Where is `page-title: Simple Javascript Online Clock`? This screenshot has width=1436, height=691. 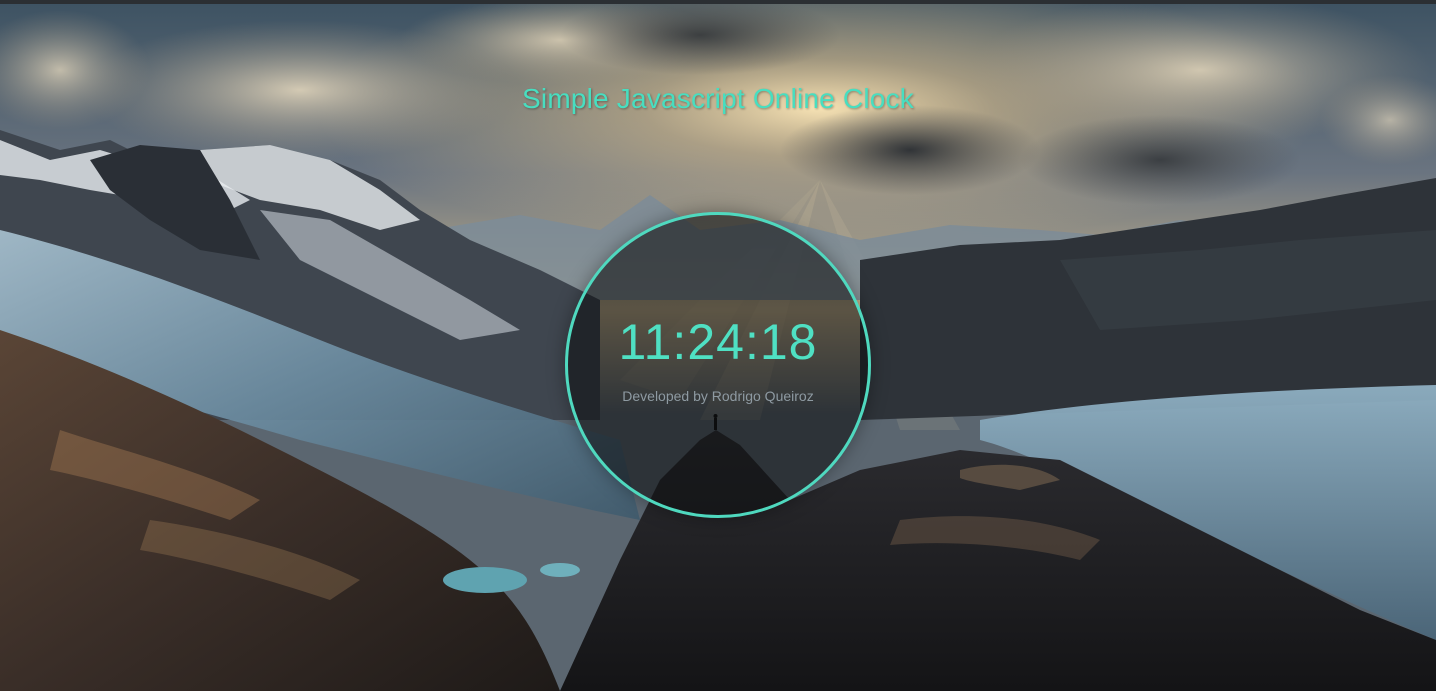 page-title: Simple Javascript Online Clock is located at coordinates (718, 98).